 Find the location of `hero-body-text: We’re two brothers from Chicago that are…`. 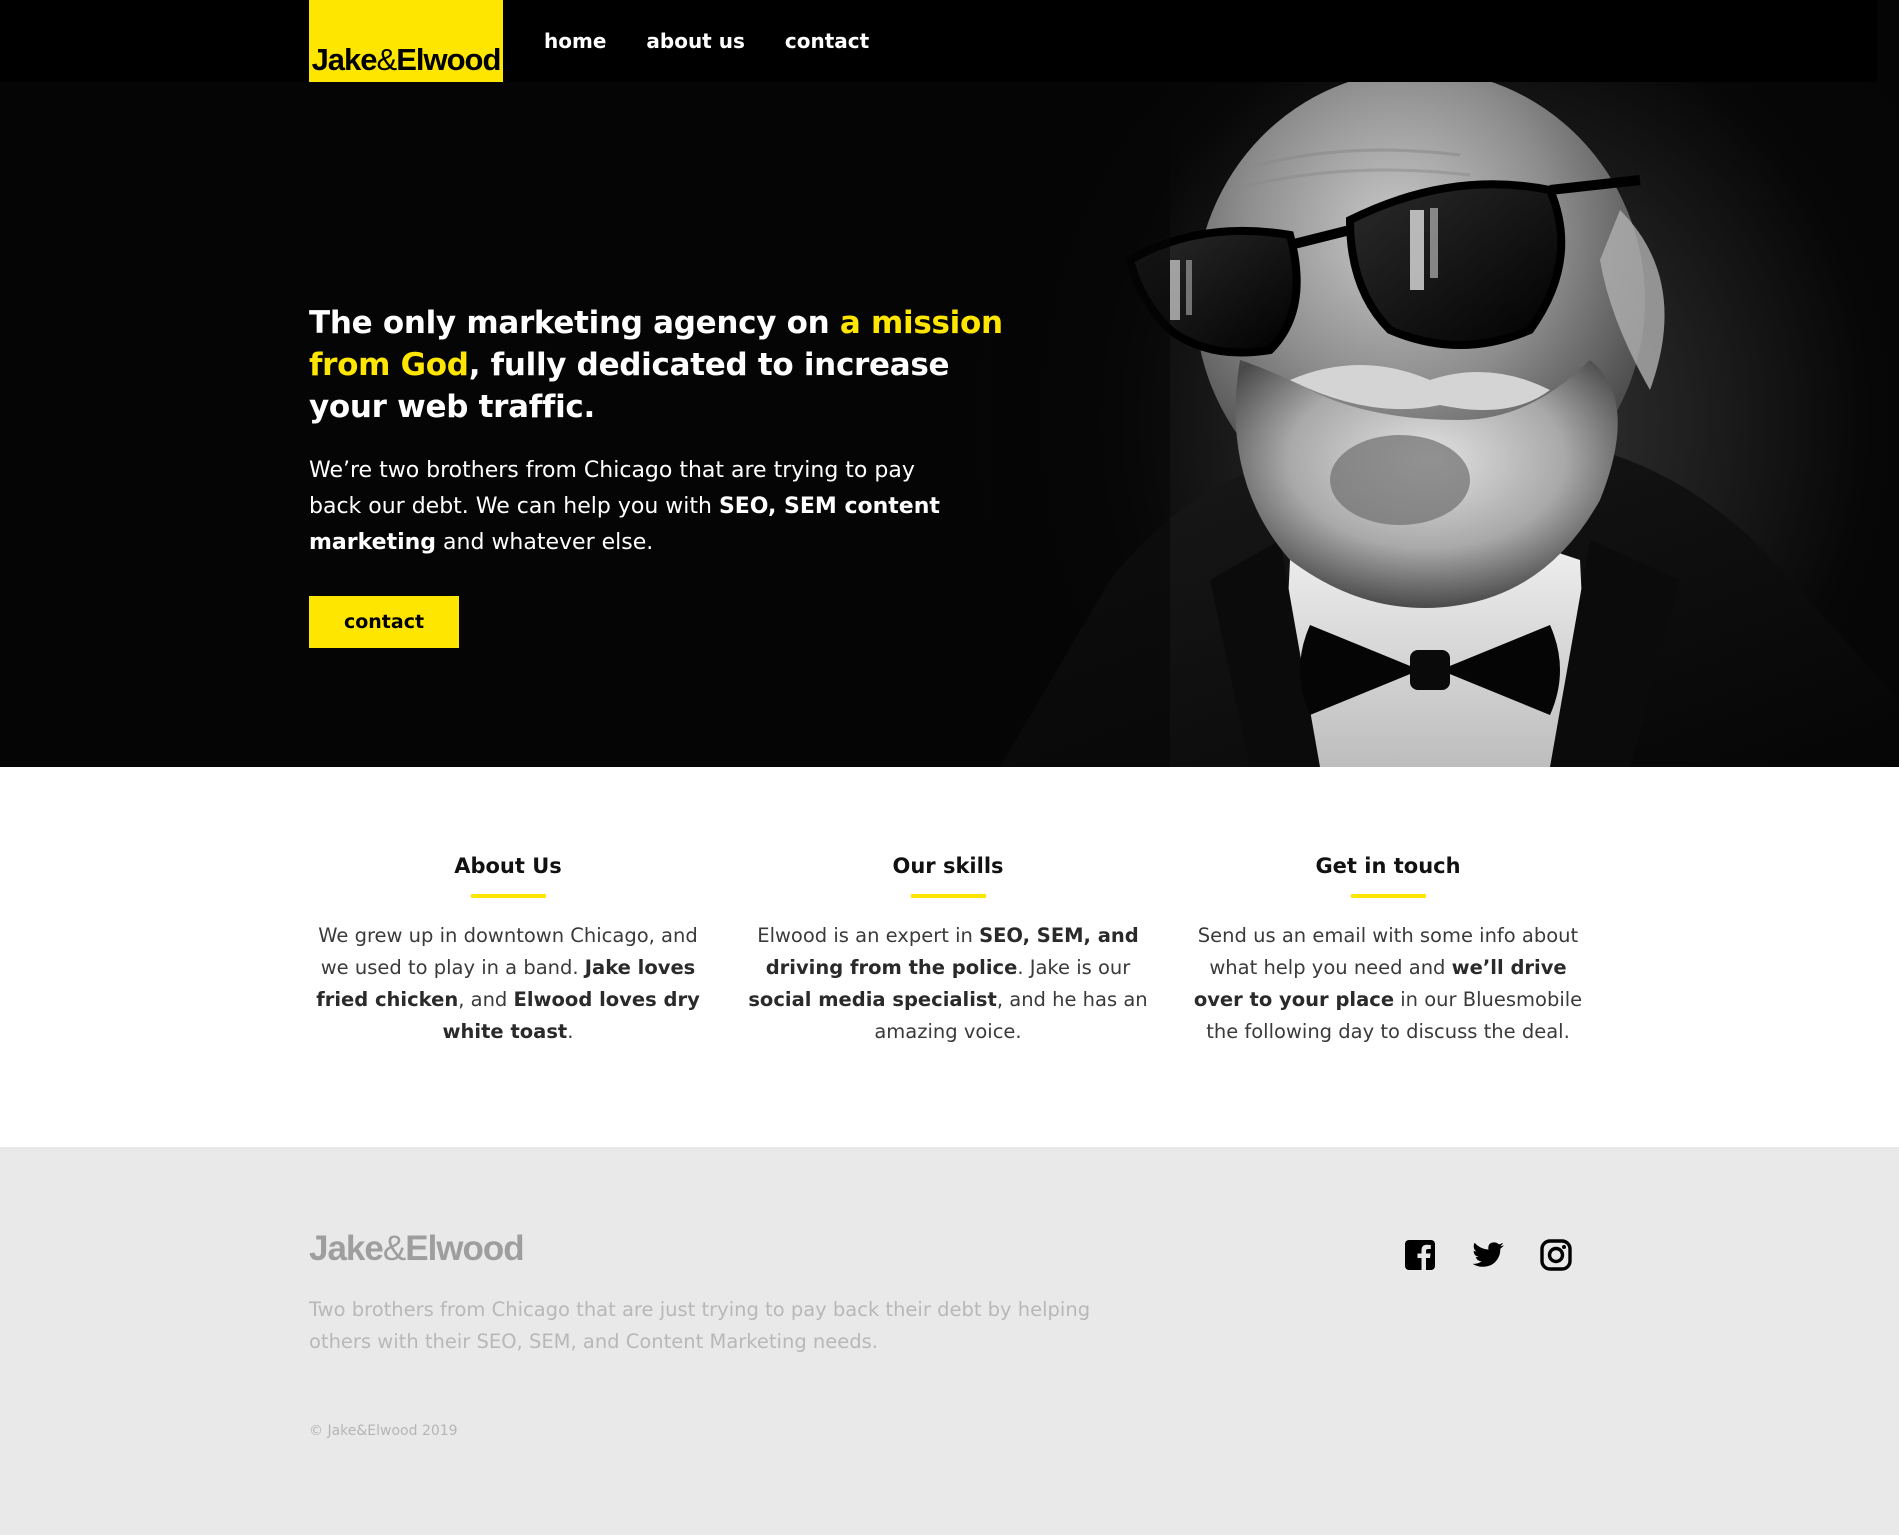

hero-body-text: We’re two brothers from Chicago that are… is located at coordinates (624, 506).